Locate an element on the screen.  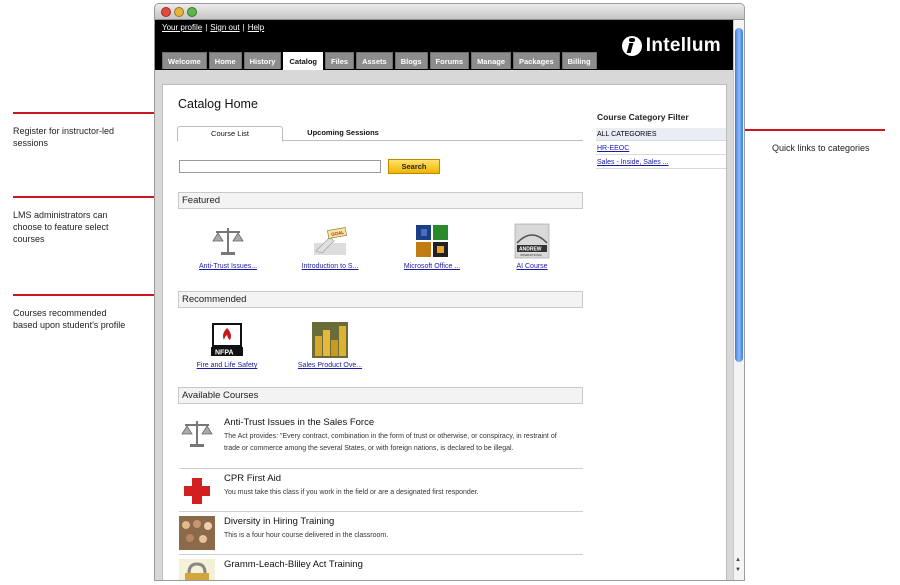
window-titlebar is located at coordinates (449, 12).